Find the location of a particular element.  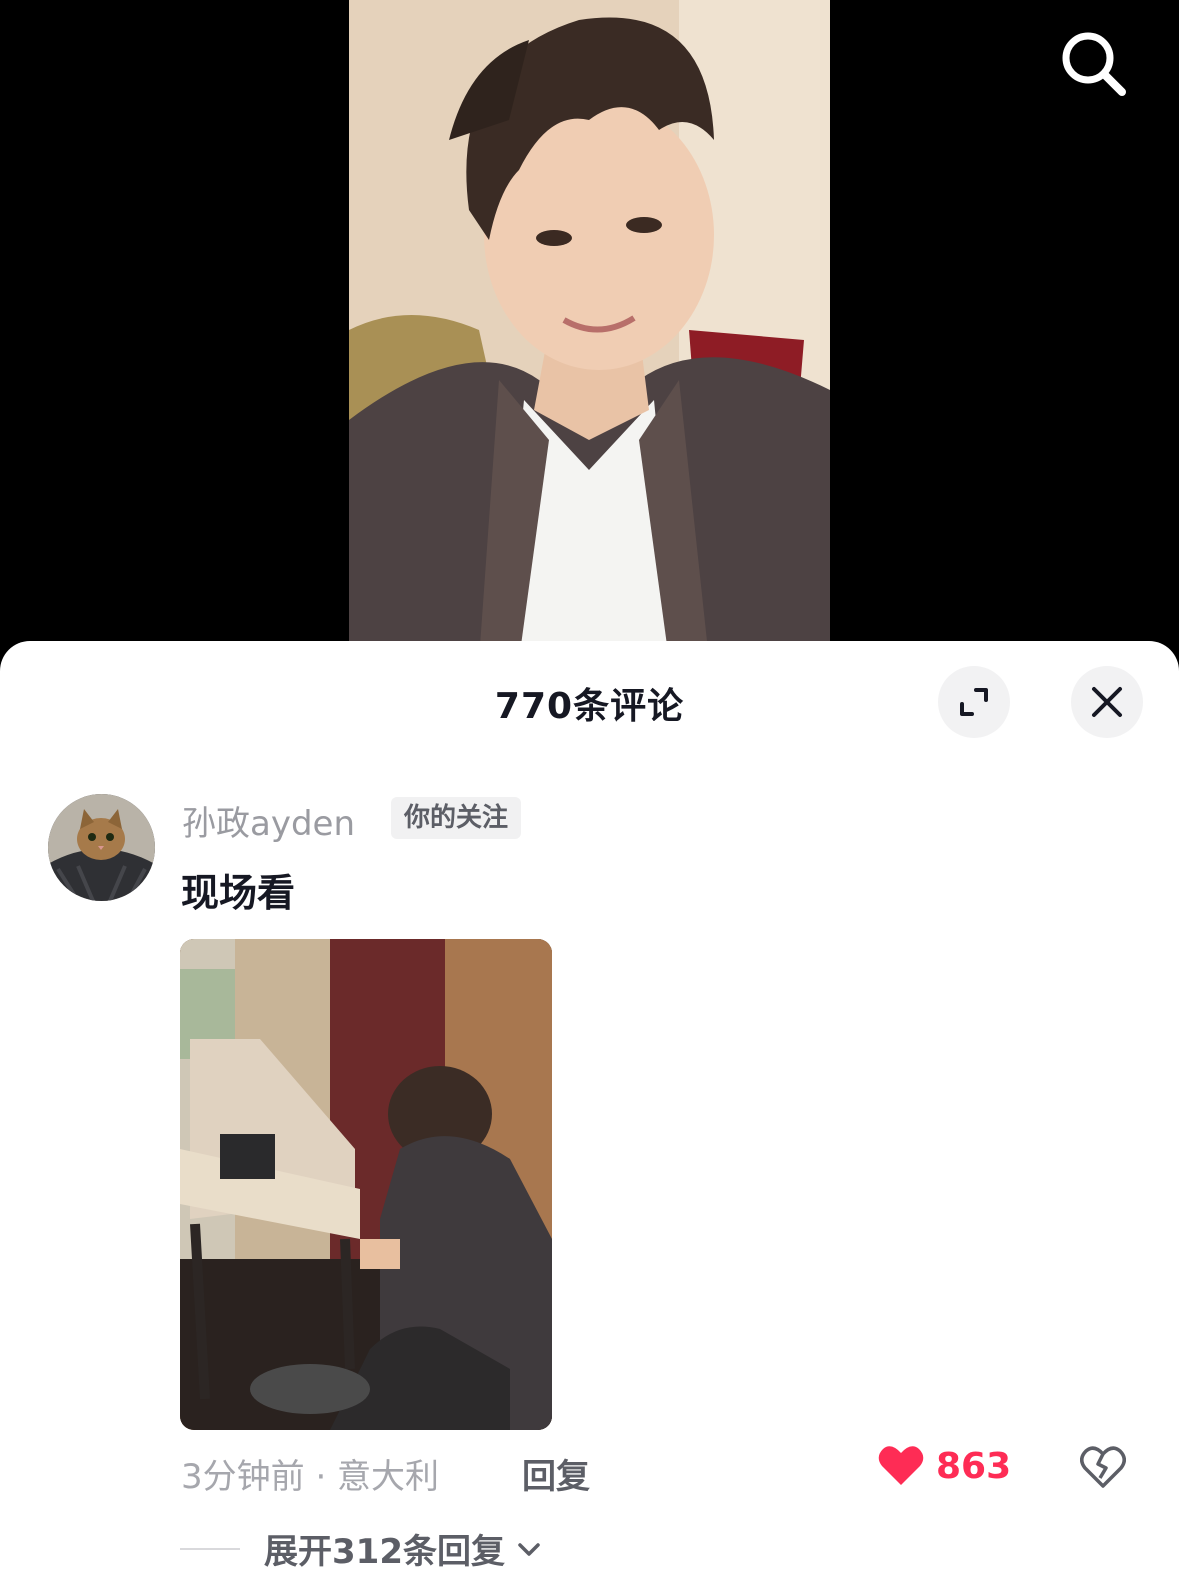

reply-button: 回复 is located at coordinates (556, 1473).